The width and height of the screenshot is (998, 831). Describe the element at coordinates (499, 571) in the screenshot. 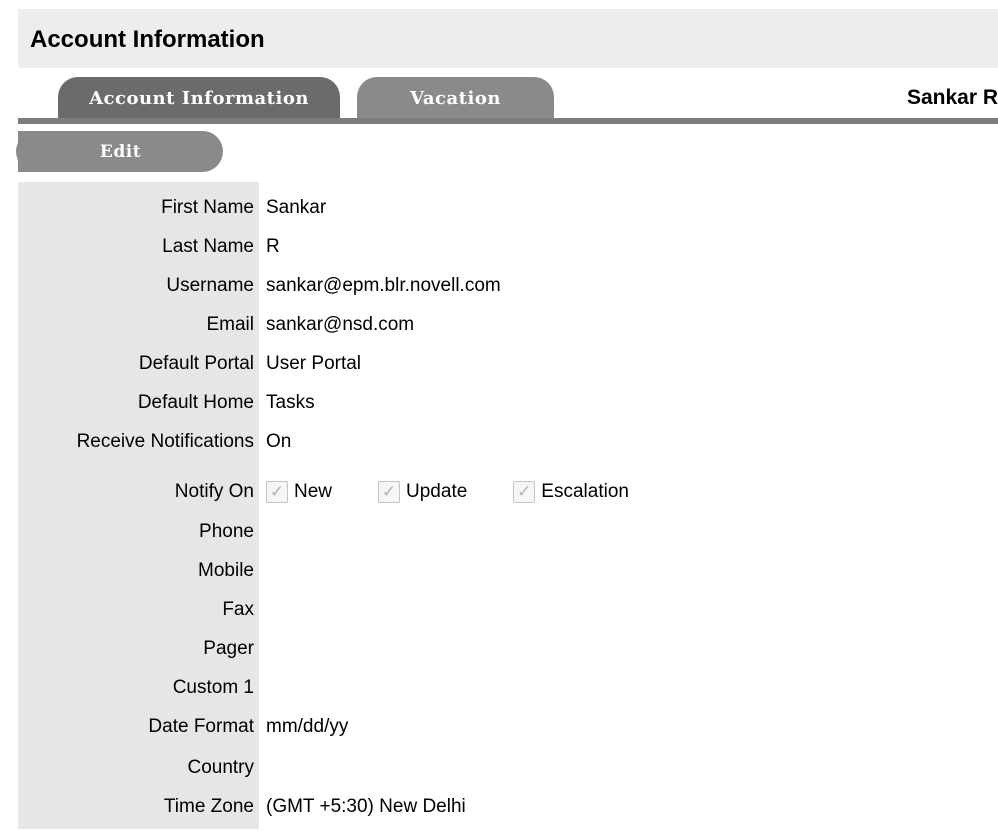

I see `row-mobile: Mobile` at that location.